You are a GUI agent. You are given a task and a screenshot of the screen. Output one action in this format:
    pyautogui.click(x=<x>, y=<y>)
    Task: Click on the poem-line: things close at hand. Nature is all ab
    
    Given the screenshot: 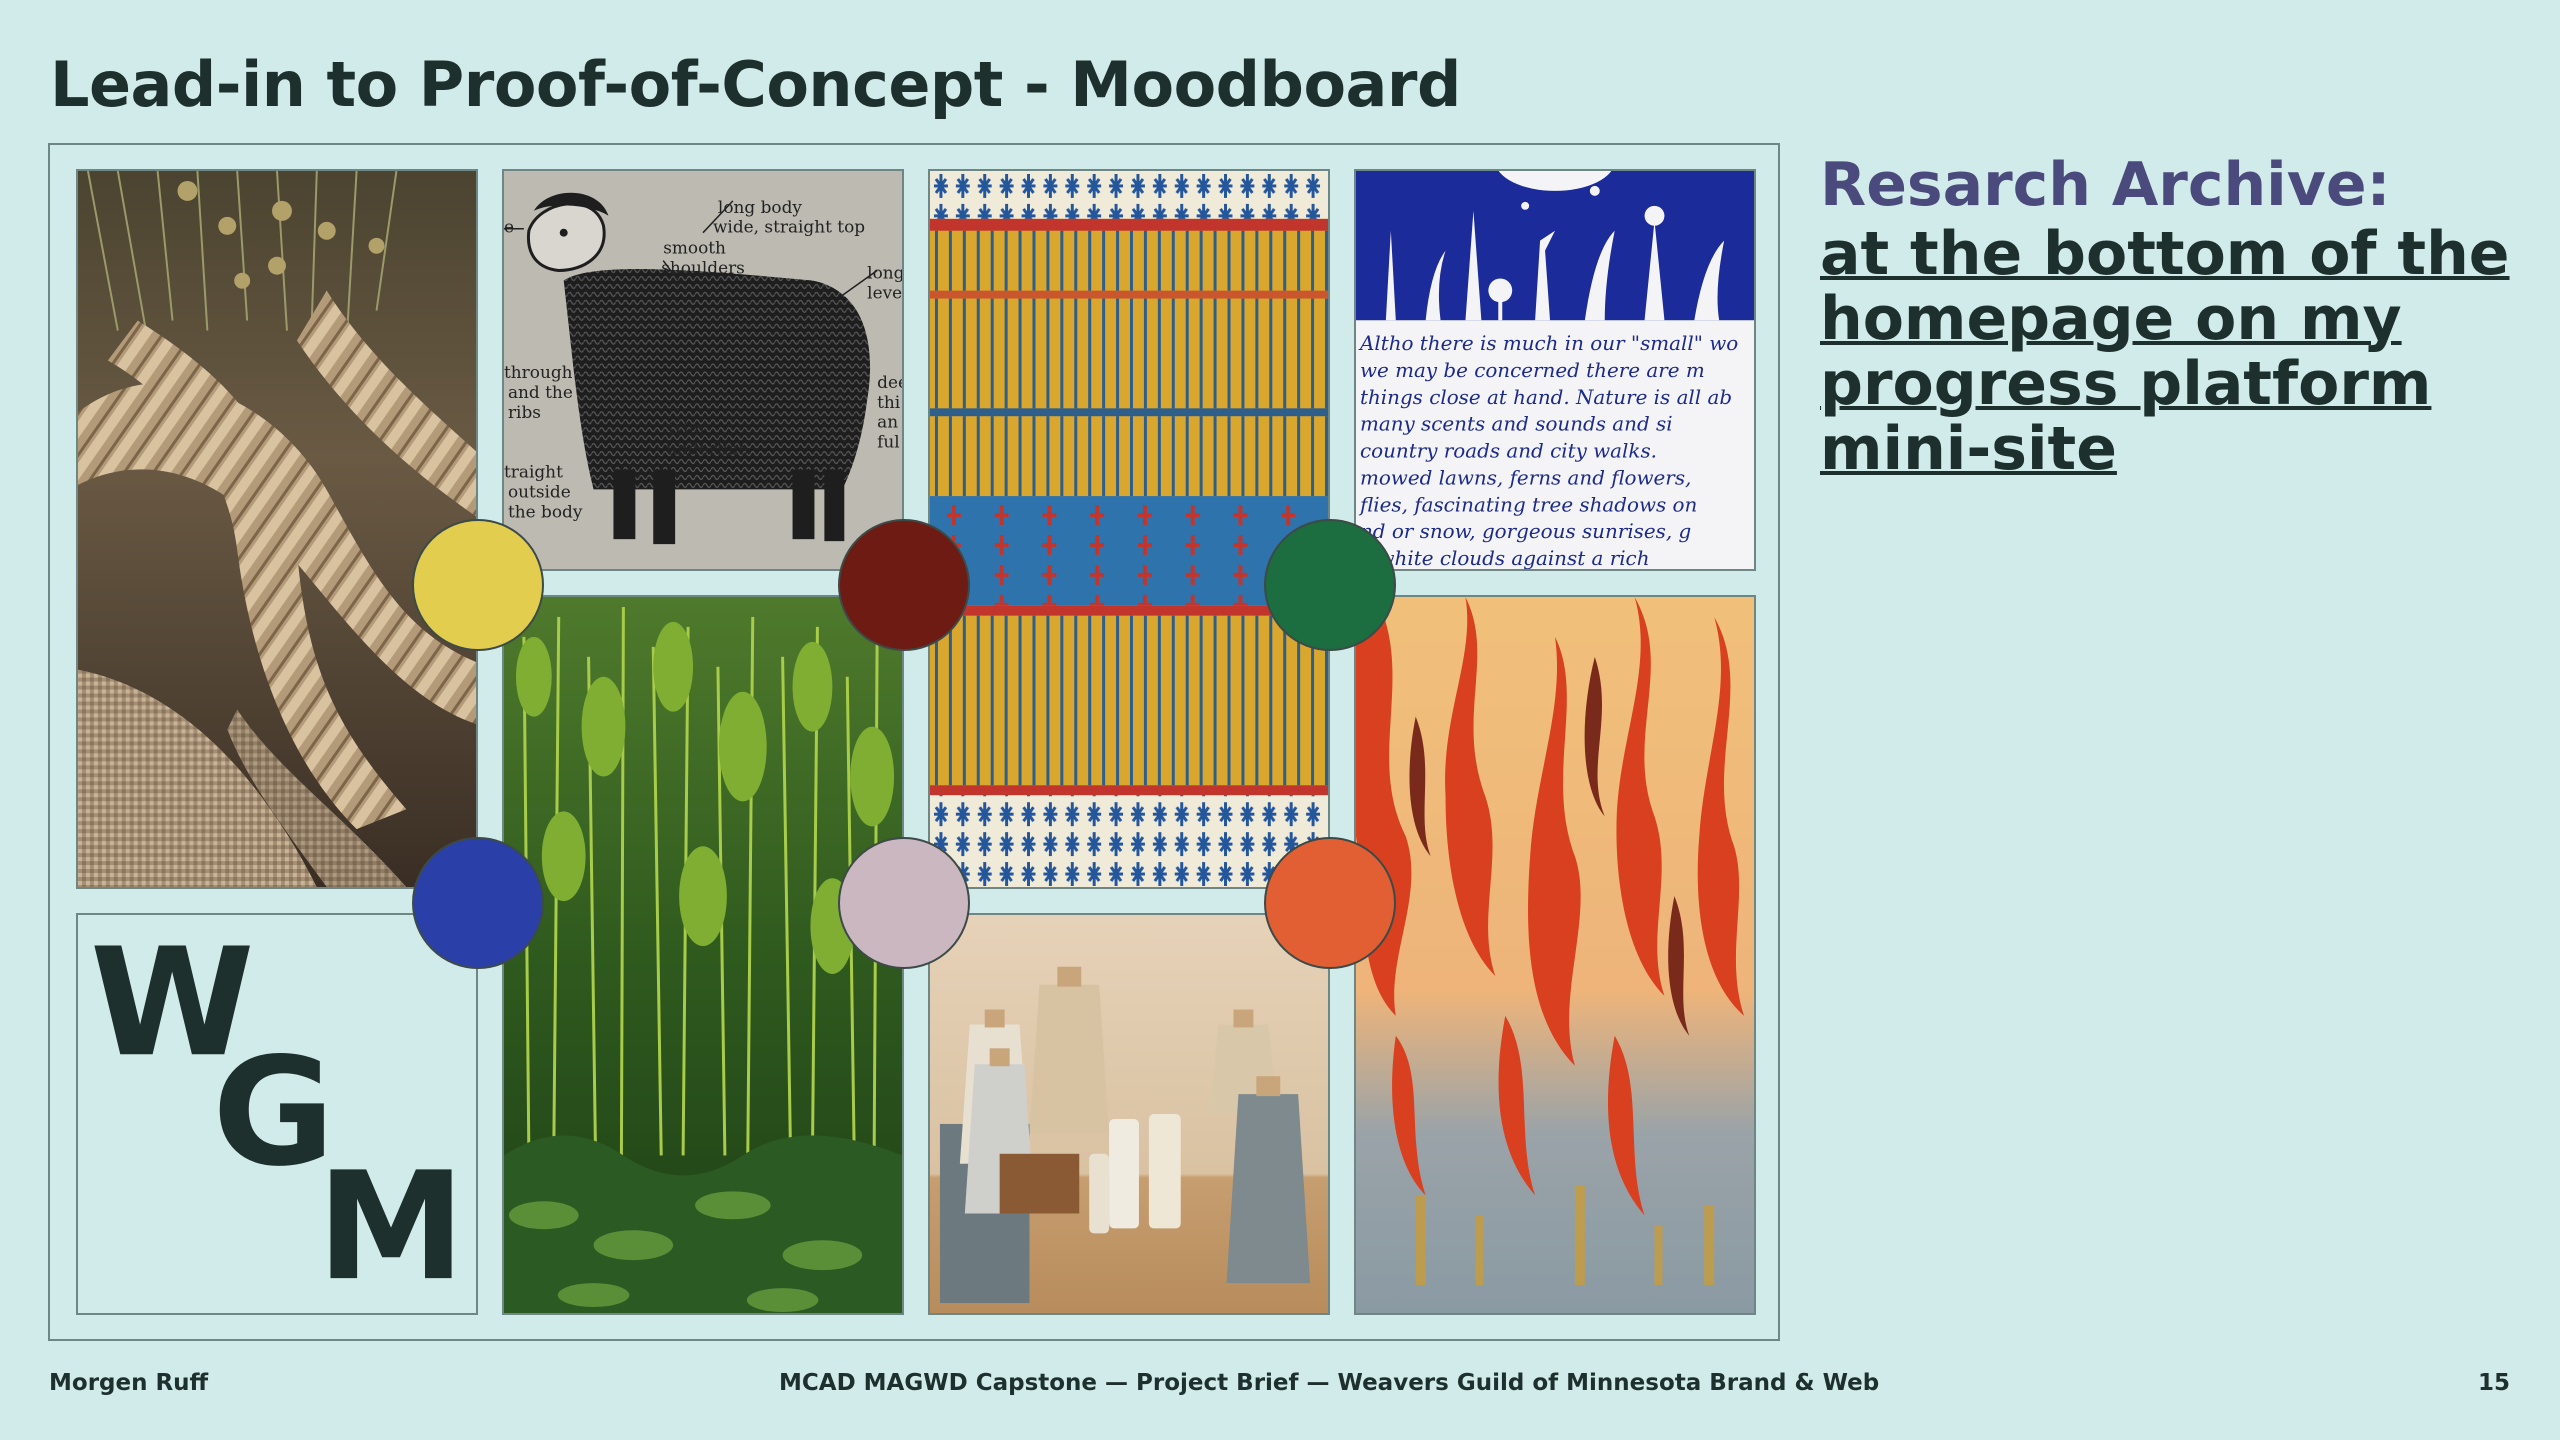 What is the action you would take?
    pyautogui.click(x=1546, y=397)
    